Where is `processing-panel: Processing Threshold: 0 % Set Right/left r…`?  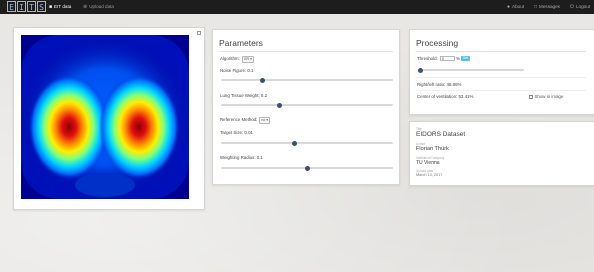 processing-panel: Processing Threshold: 0 % Set Right/left r… is located at coordinates (501, 72).